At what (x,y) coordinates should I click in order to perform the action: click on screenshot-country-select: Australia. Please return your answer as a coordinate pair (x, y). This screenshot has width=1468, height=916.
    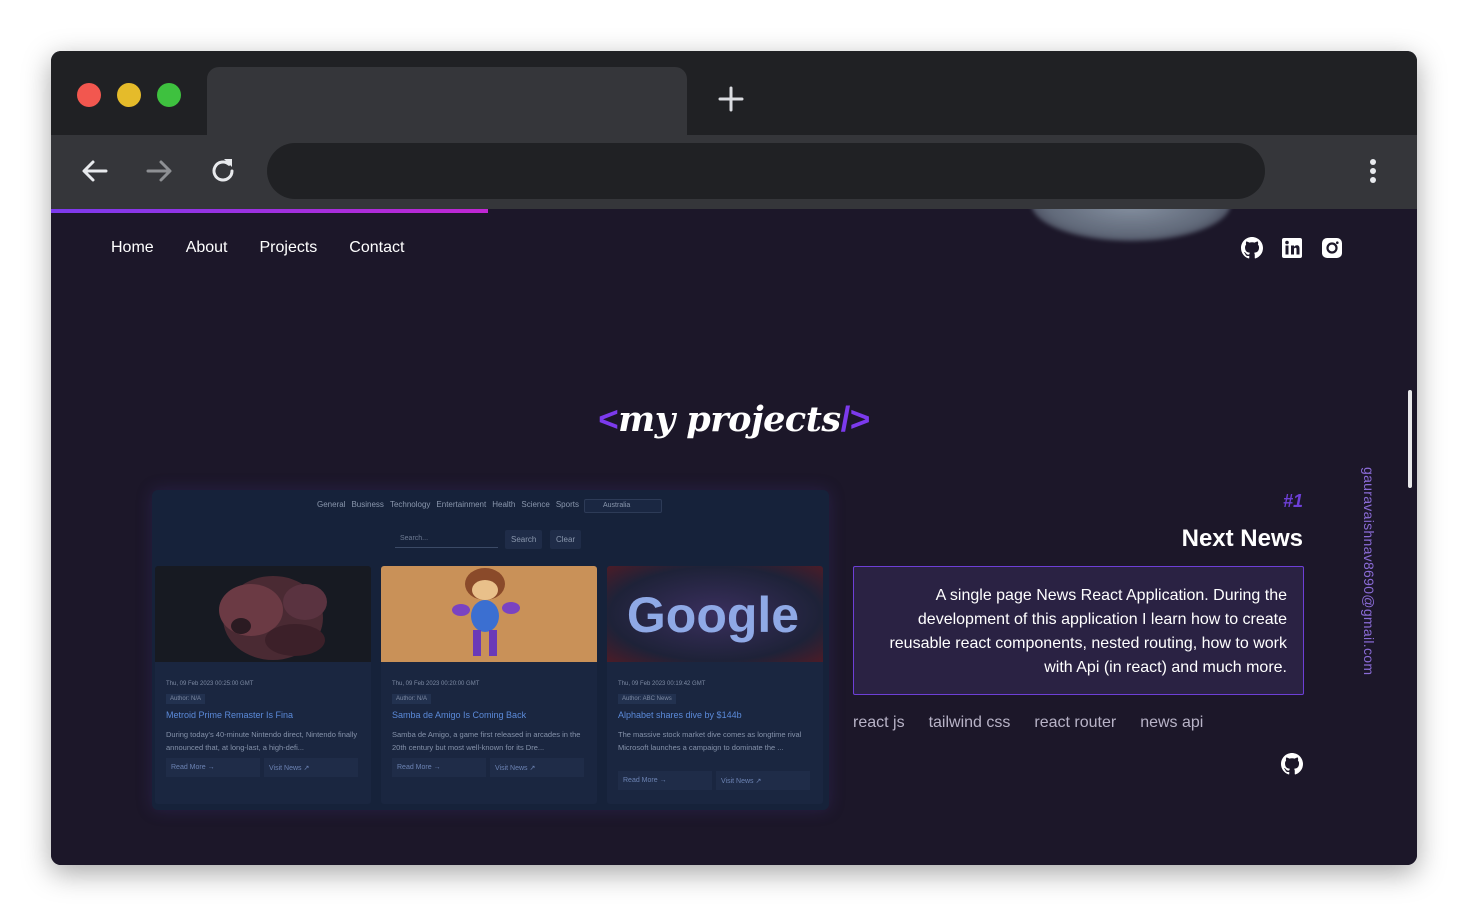
    Looking at the image, I should click on (623, 506).